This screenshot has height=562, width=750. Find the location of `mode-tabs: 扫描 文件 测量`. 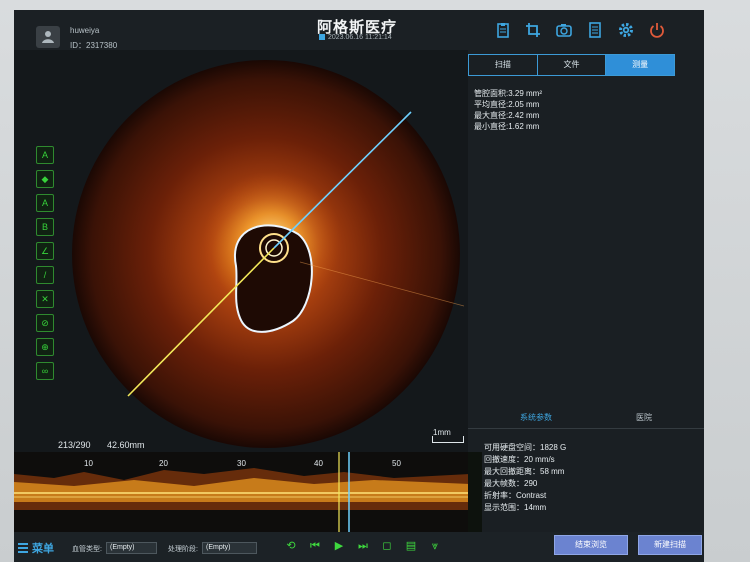

mode-tabs: 扫描 文件 测量 is located at coordinates (571, 65).